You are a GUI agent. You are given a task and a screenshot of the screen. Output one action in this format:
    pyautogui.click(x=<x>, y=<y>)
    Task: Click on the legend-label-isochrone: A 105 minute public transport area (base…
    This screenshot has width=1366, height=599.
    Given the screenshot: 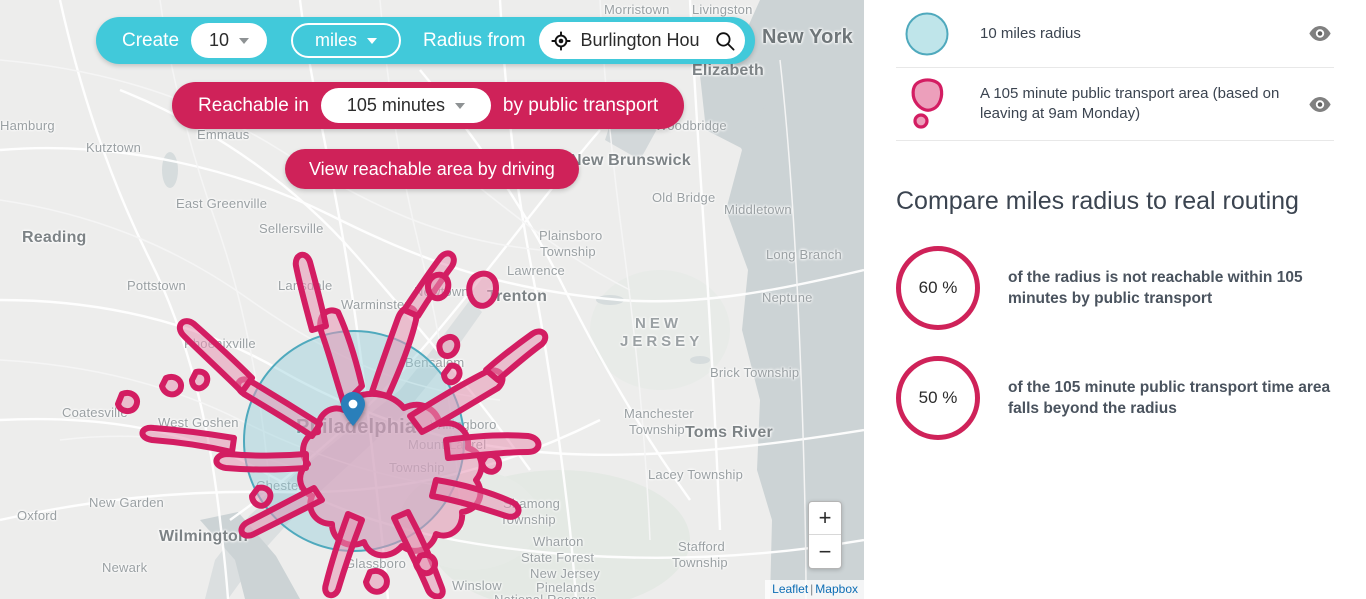 What is the action you would take?
    pyautogui.click(x=1130, y=103)
    